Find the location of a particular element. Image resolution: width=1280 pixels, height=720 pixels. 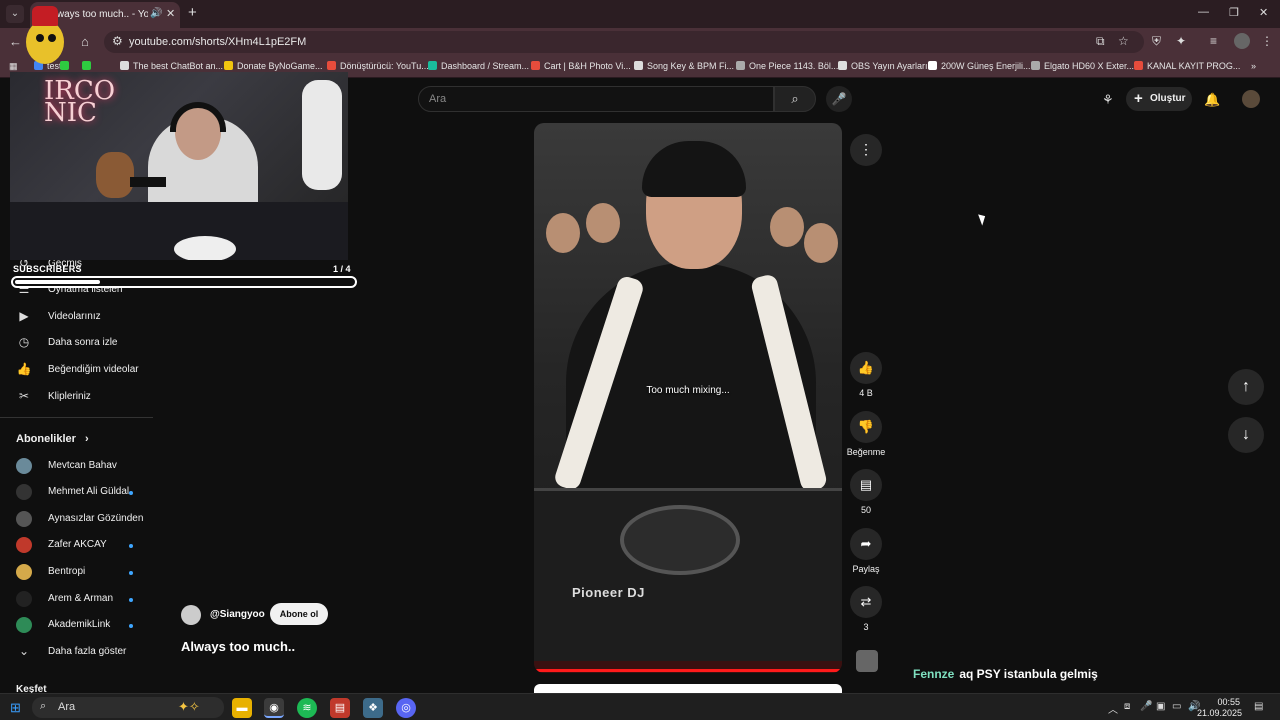

new-tab-icon: + is located at coordinates (192, 12).